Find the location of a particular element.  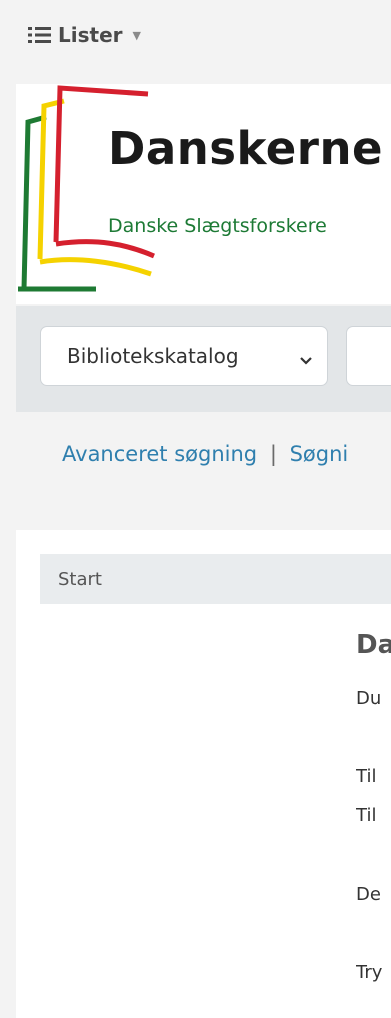

catalog-select: Bibliotekskatalog is located at coordinates (184, 356).